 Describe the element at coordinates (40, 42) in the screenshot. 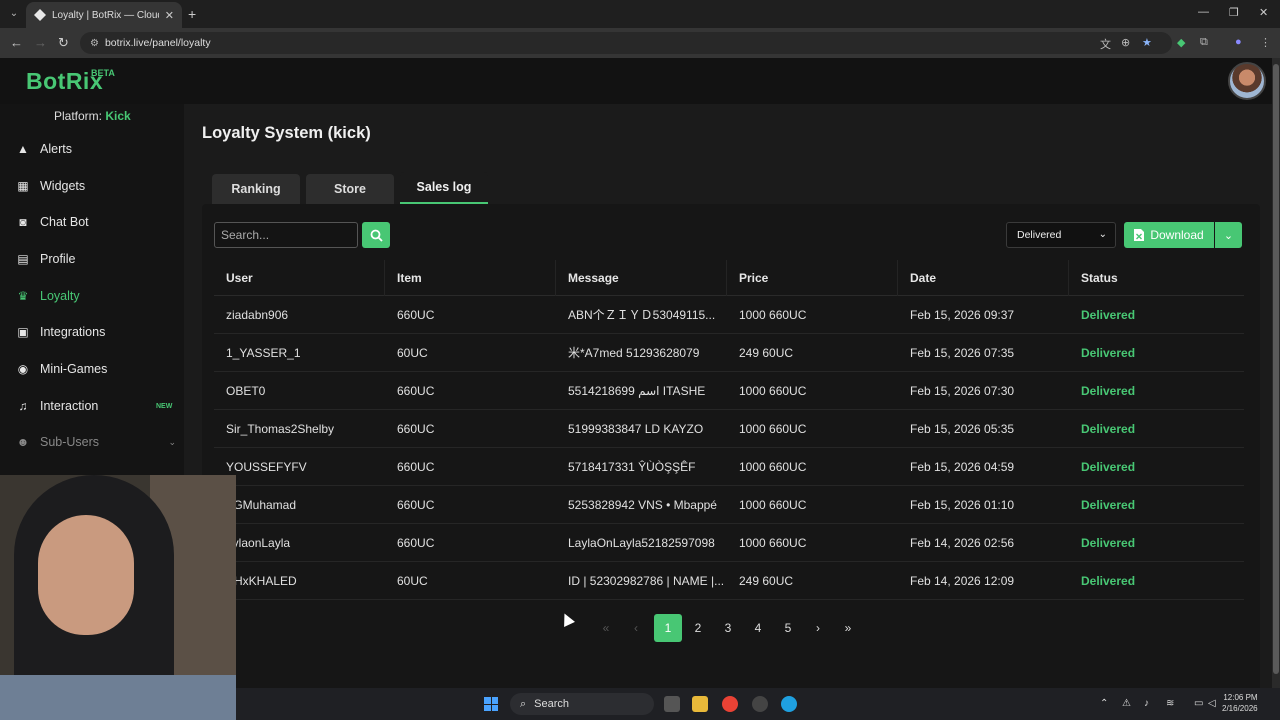

I see `forward-icon: →` at that location.